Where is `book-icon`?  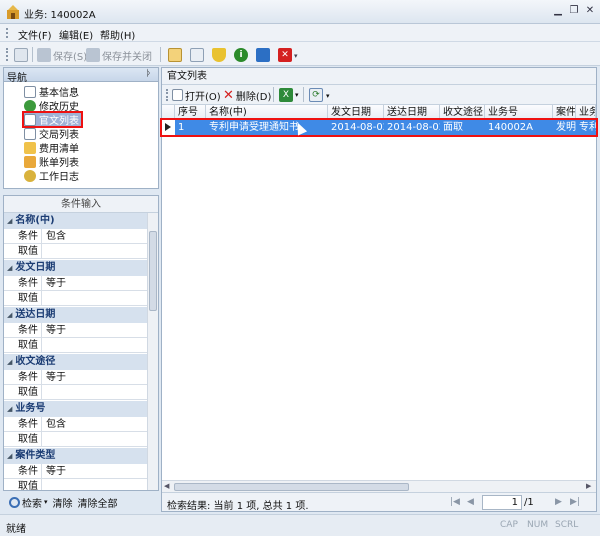
book-icon is located at coordinates (263, 55).